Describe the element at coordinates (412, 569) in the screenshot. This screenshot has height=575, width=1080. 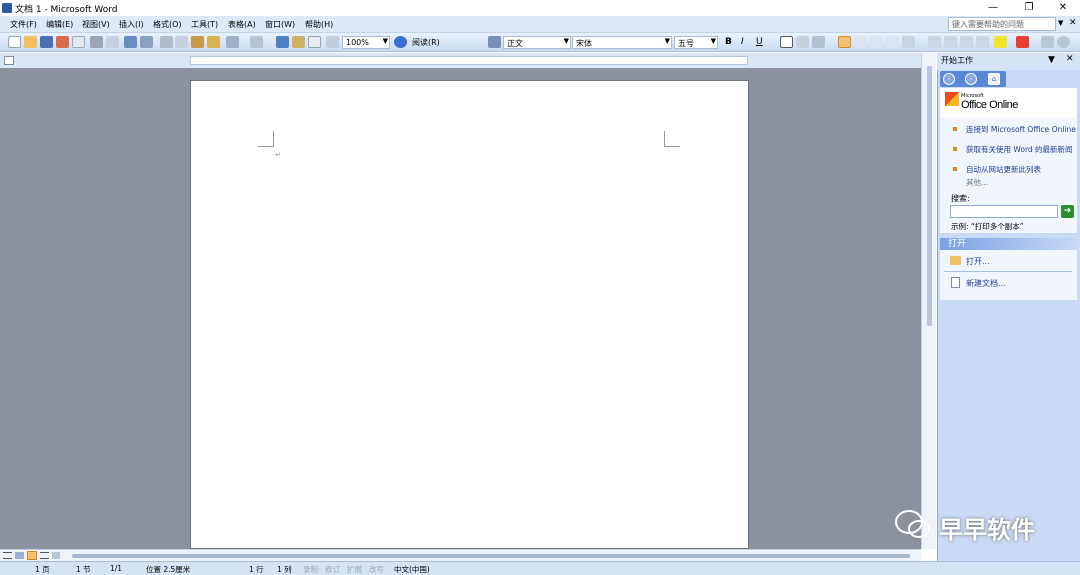
I see `status-language: 中文(中国)` at that location.